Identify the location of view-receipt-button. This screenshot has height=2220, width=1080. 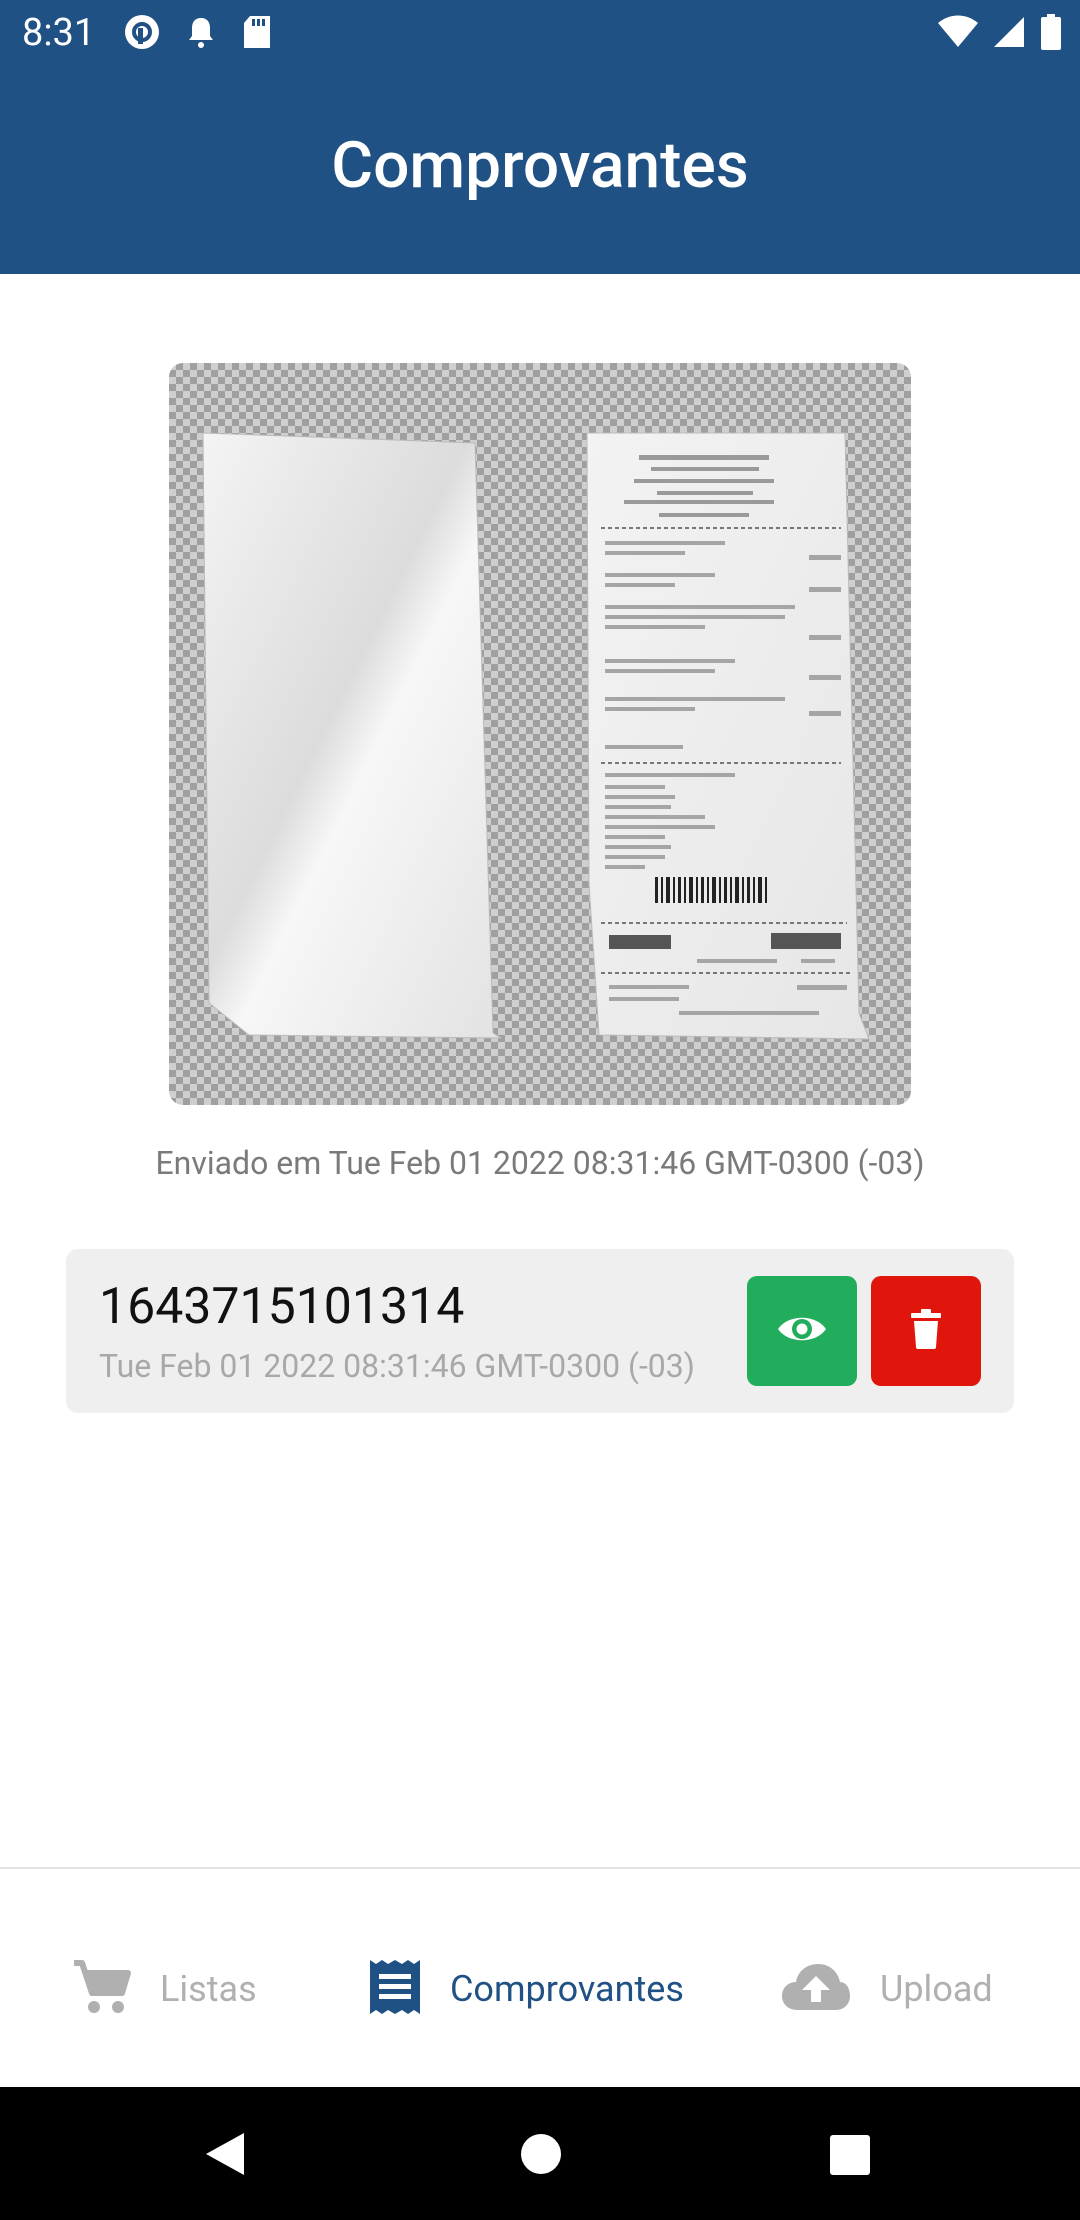
(802, 1331).